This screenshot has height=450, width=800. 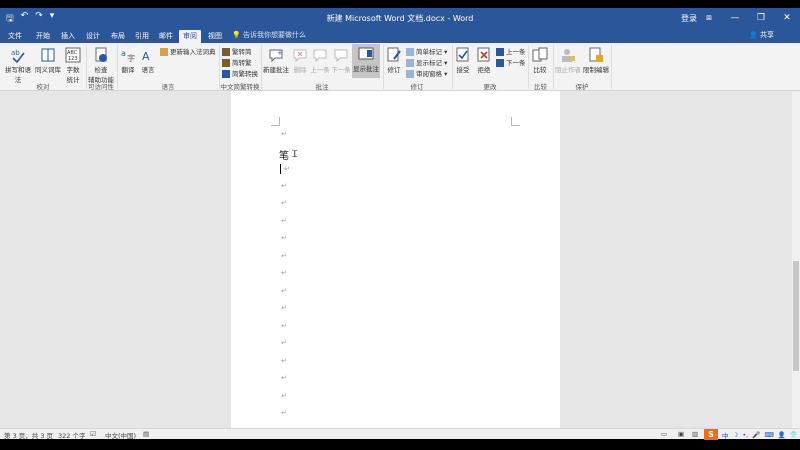 What do you see at coordinates (93, 434) in the screenshot?
I see `proofing-status-icon: ☑` at bounding box center [93, 434].